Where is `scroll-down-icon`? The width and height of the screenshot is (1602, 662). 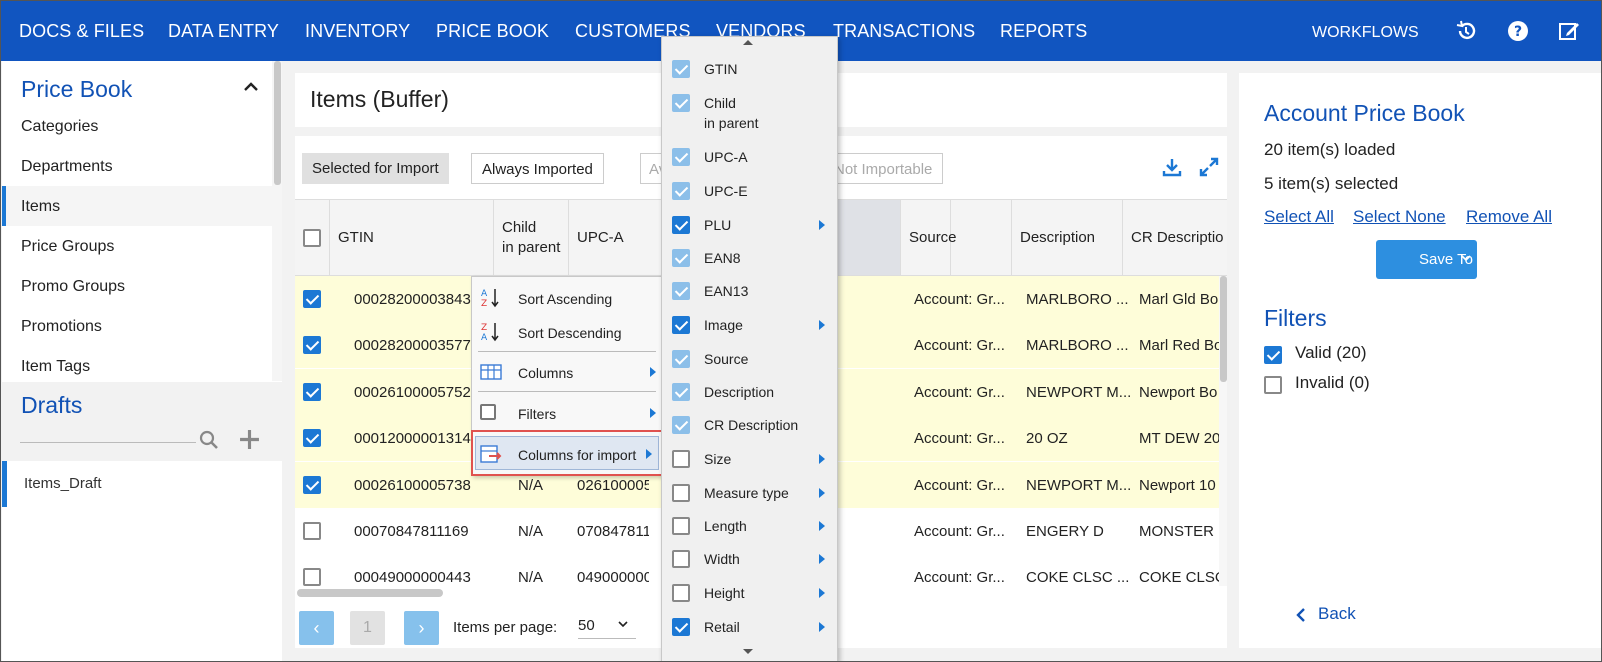 scroll-down-icon is located at coordinates (750, 653).